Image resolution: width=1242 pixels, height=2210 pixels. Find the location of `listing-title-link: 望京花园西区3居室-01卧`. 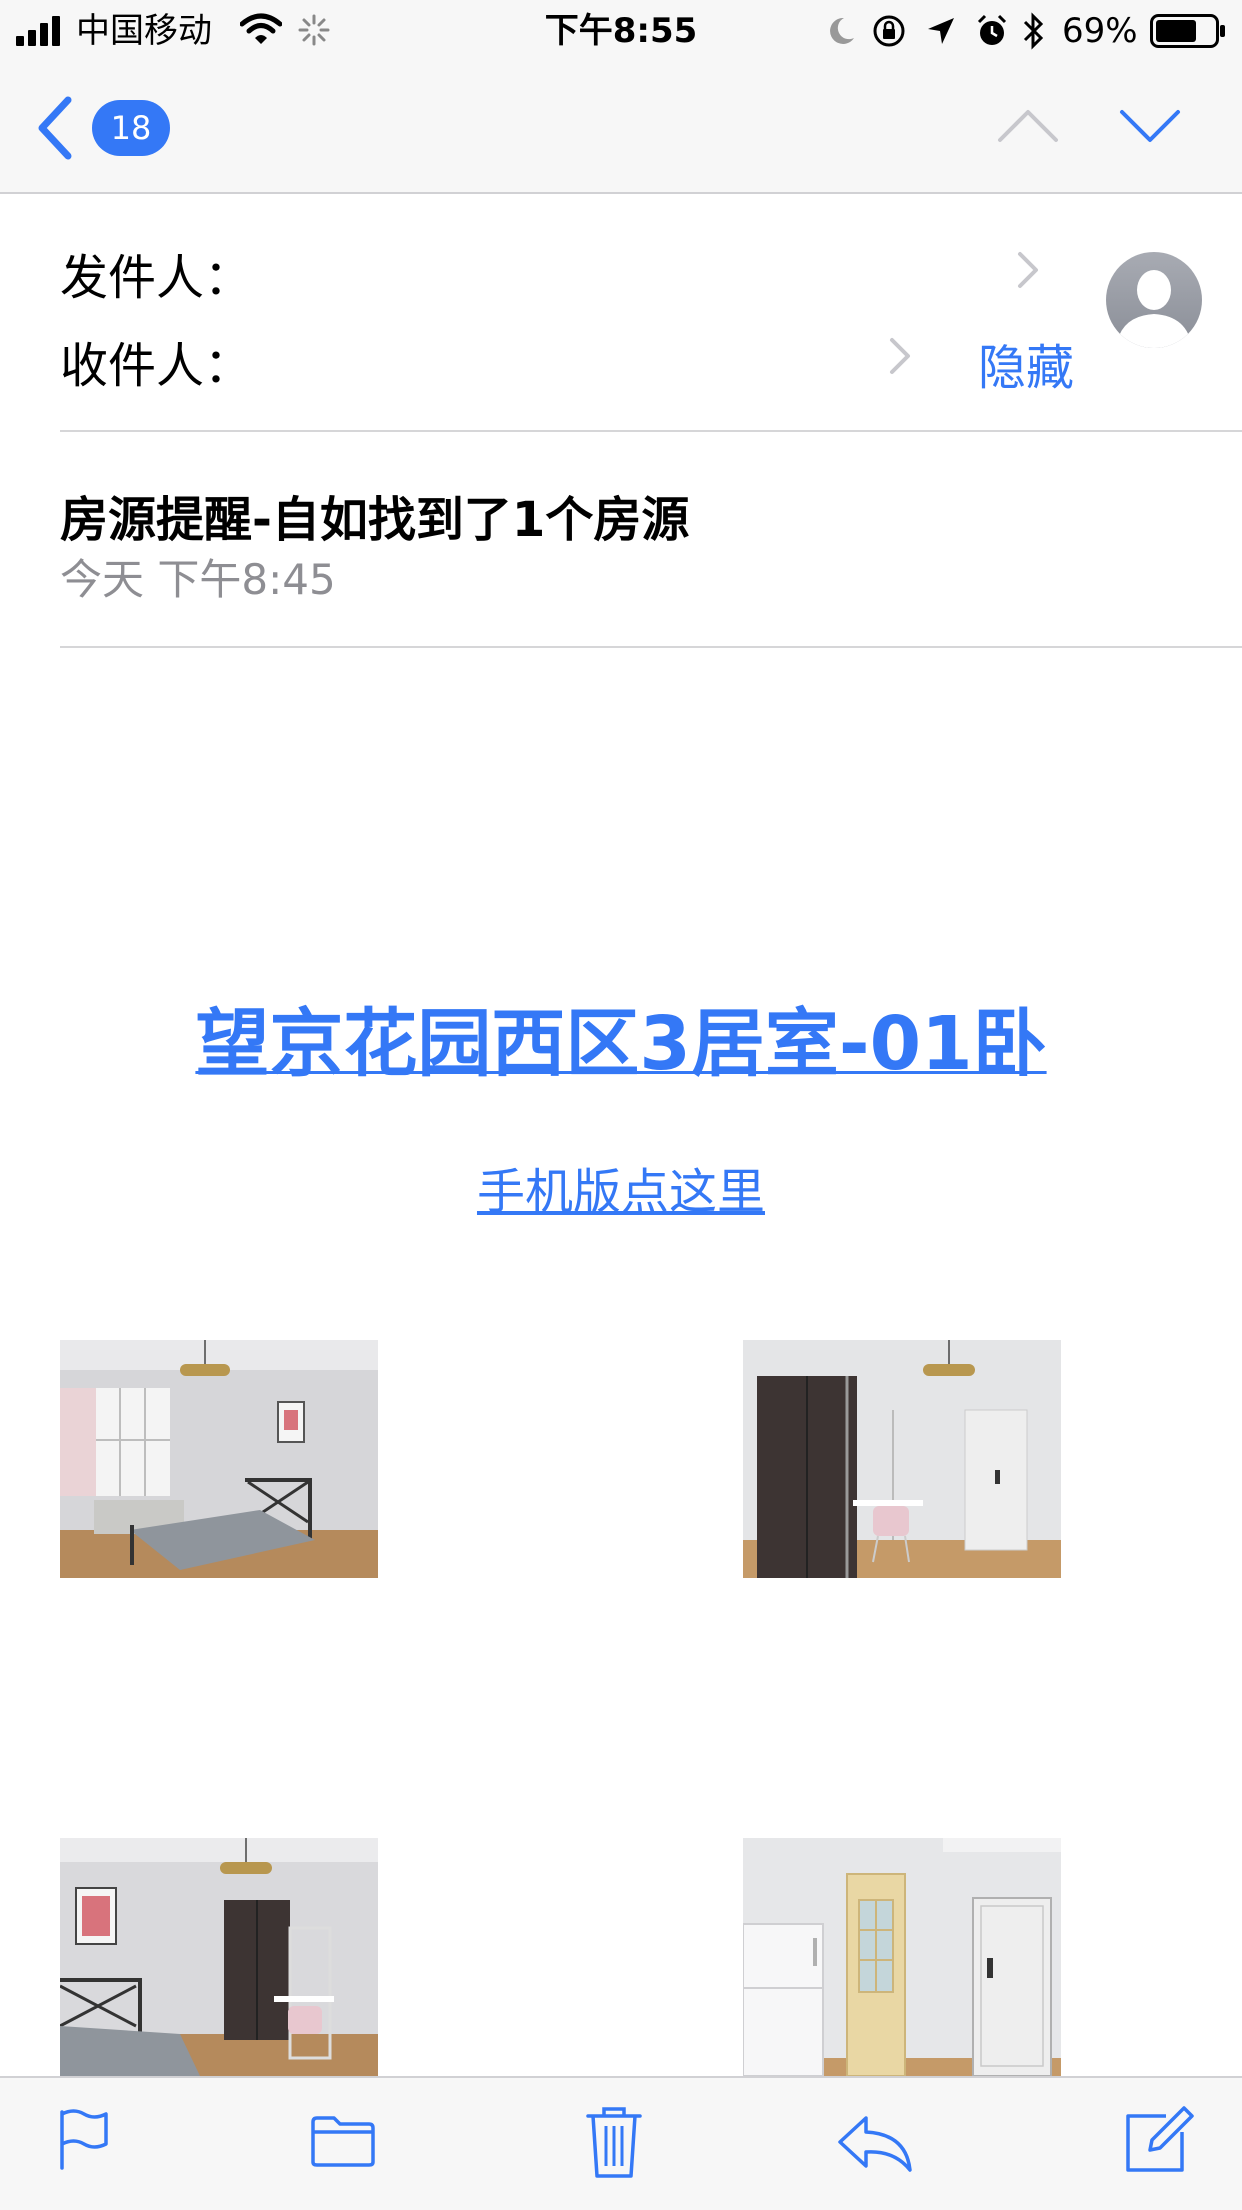

listing-title-link: 望京花园西区3居室-01卧 is located at coordinates (621, 1037).